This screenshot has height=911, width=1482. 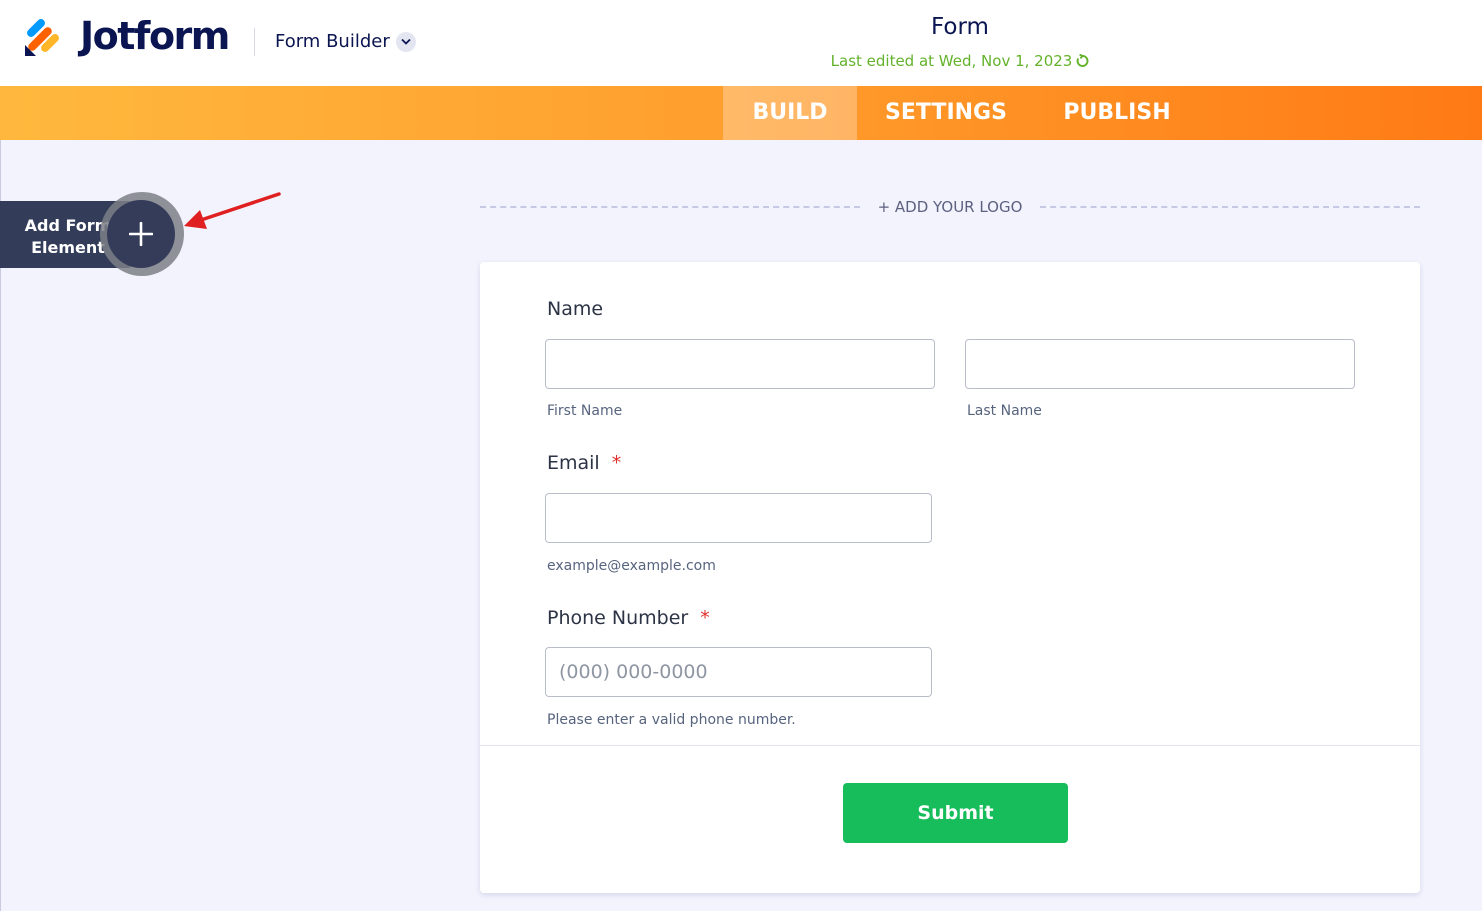 What do you see at coordinates (42, 38) in the screenshot?
I see `jotform-logo-icon` at bounding box center [42, 38].